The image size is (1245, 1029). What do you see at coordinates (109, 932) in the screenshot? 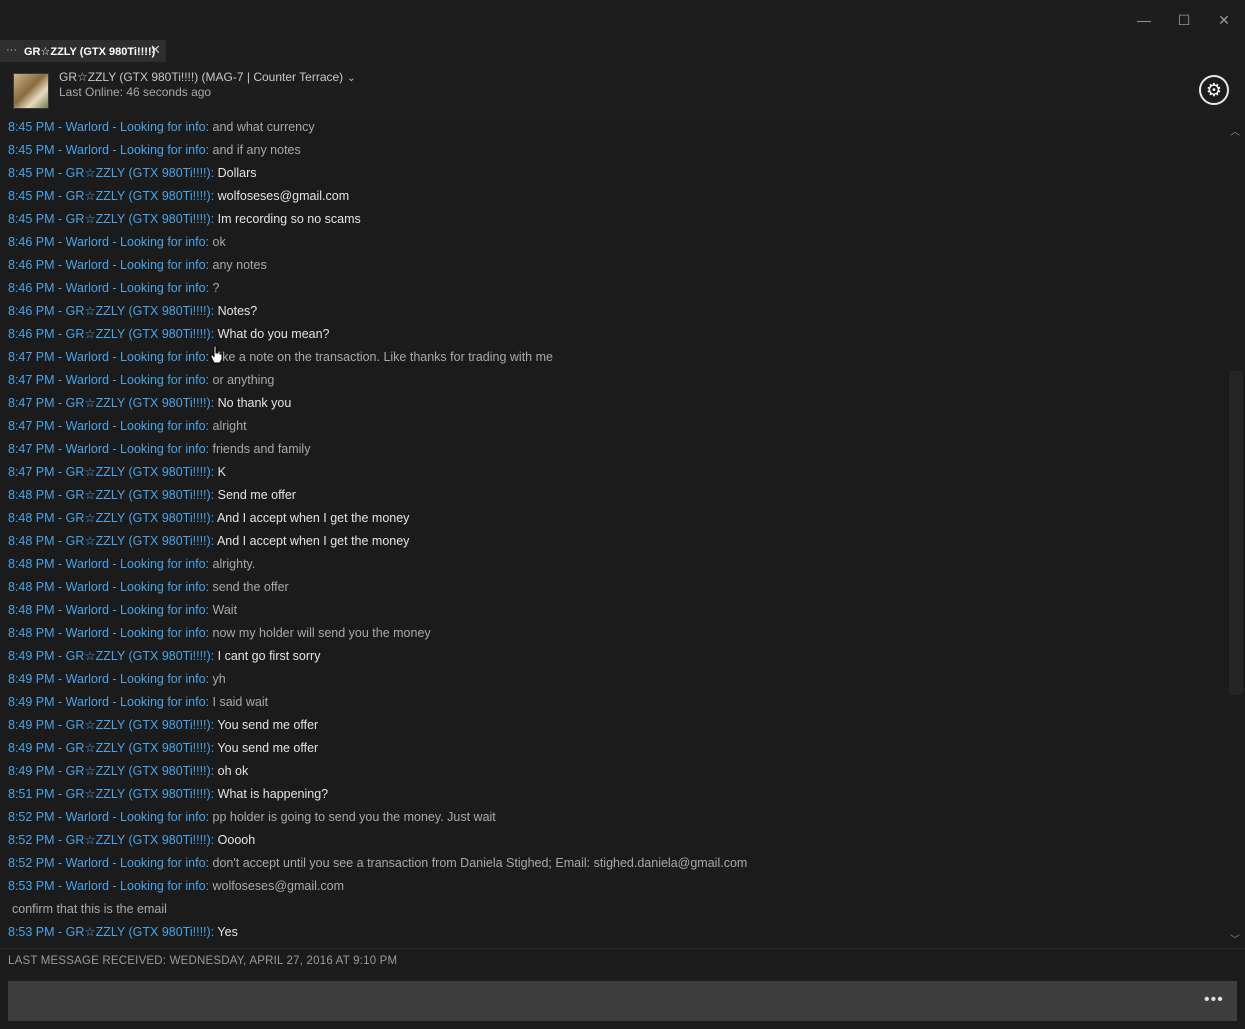
I see `message-meta: 8:53 PM - GR☆ZZLY (GTX 980Ti!!!!)` at bounding box center [109, 932].